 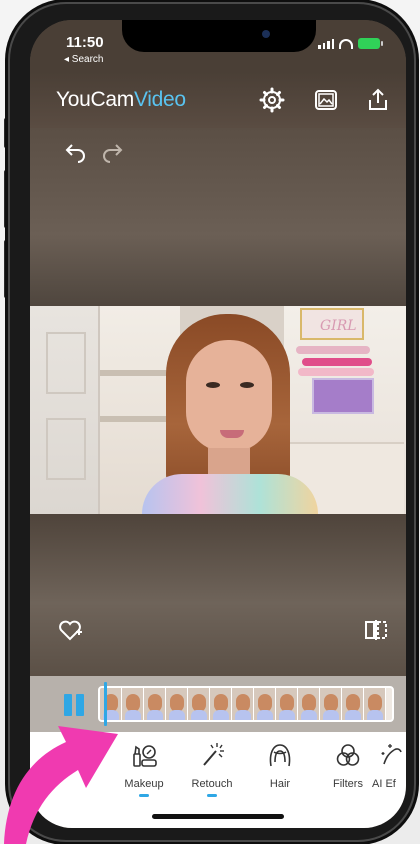 I want to click on notch, so click(x=219, y=36).